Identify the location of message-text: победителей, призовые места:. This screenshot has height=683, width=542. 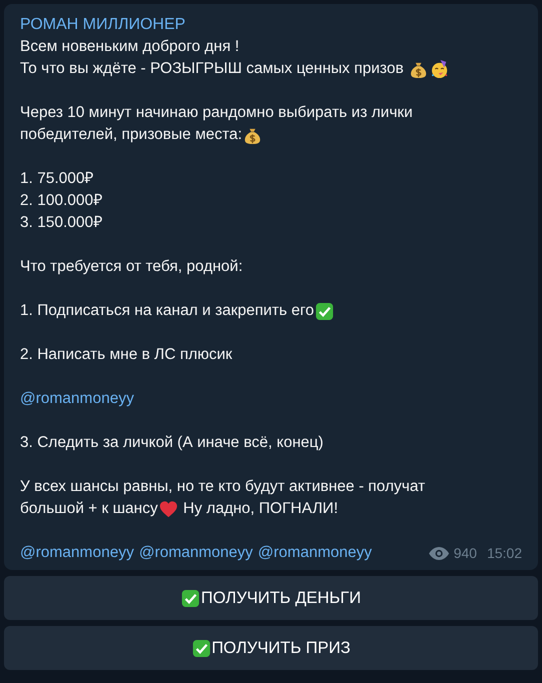
(131, 135).